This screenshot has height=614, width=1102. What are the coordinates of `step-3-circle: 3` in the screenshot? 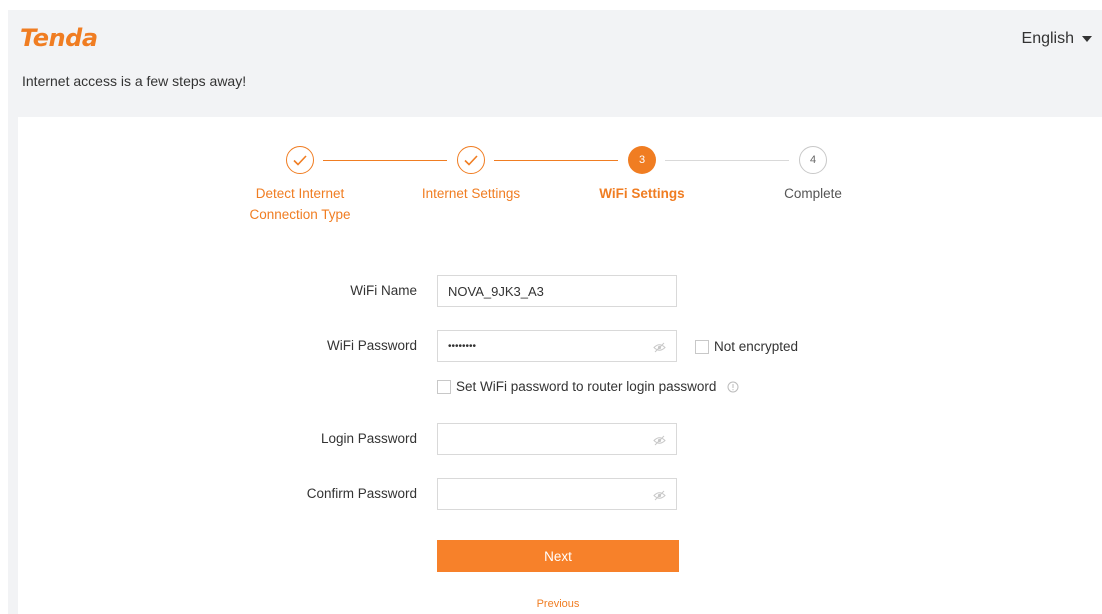 It's located at (642, 160).